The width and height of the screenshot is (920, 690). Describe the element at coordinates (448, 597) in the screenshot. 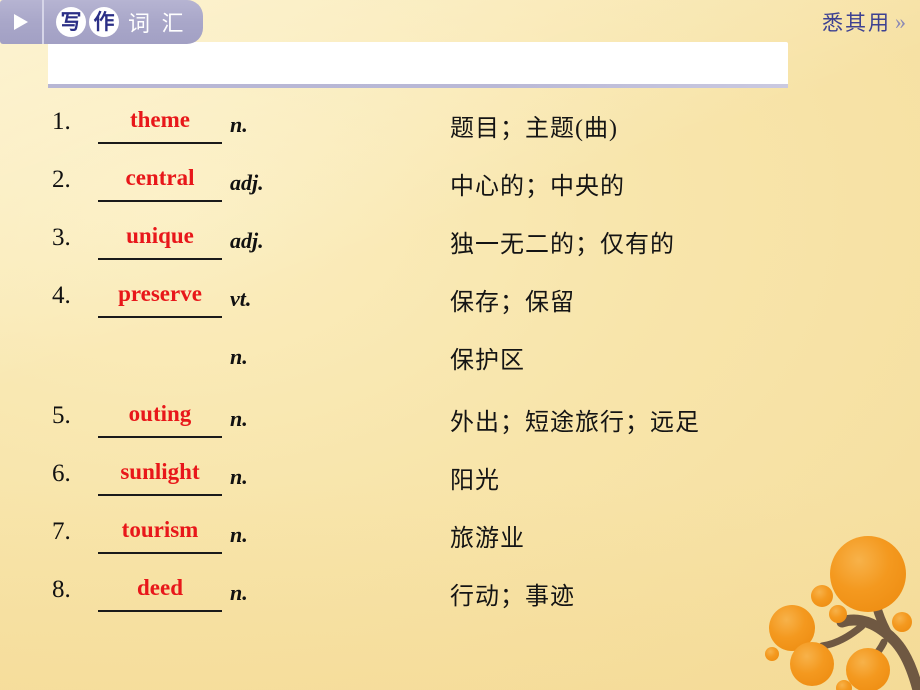

I see `list-item: 8. deed n. 行动；事迹` at that location.